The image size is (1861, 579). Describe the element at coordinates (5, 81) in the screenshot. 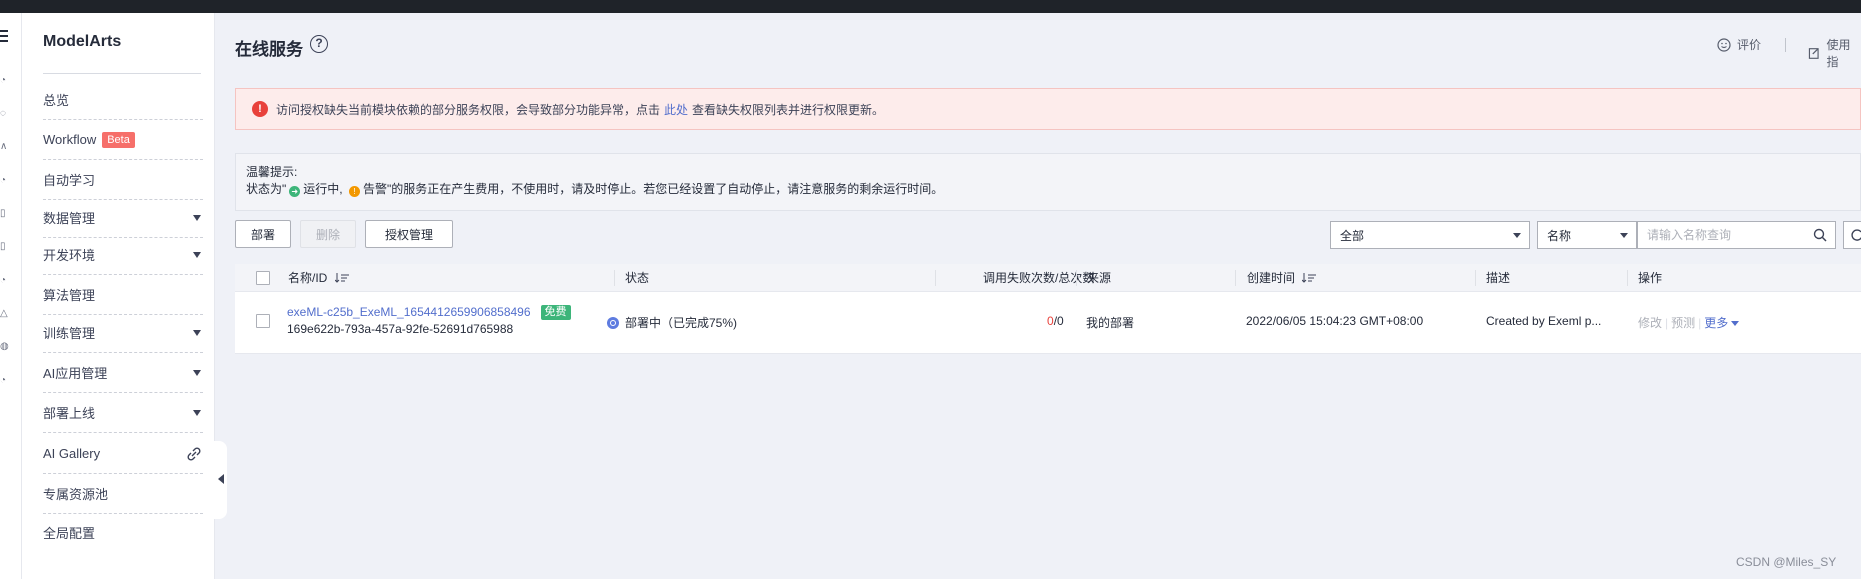

I see `rail-overview-icon: ◔` at that location.